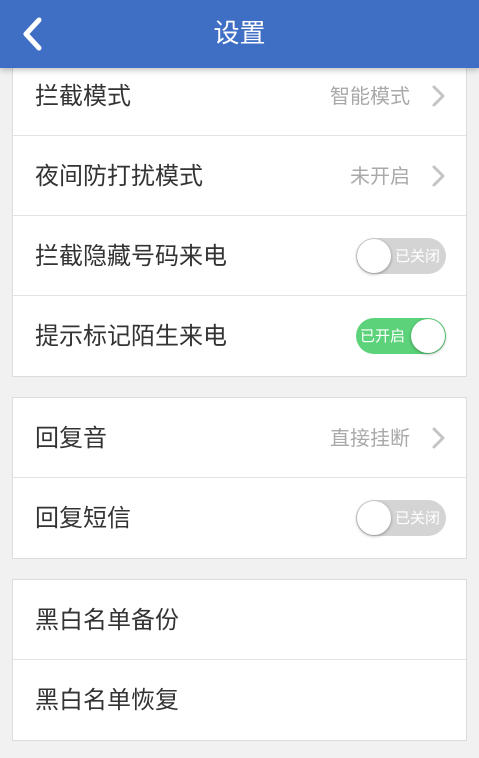  I want to click on toggle-mark-strangers: 已开启, so click(401, 336).